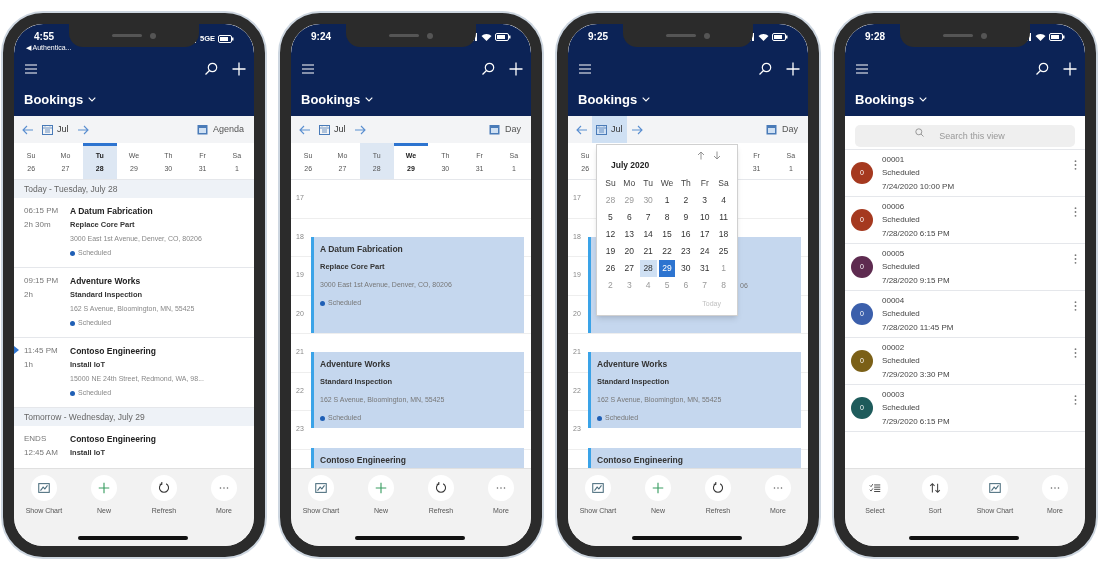 The height and width of the screenshot is (564, 1099). What do you see at coordinates (686, 217) in the screenshot?
I see `date-cell: 9` at bounding box center [686, 217].